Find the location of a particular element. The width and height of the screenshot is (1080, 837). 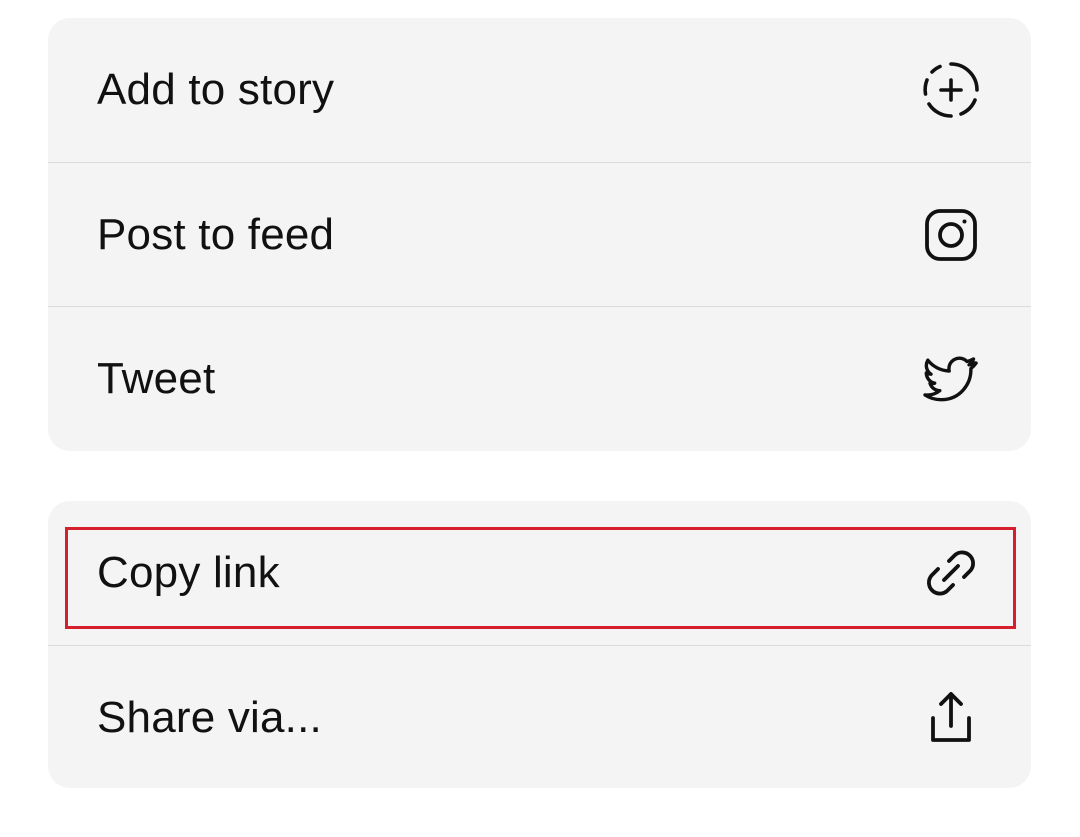

instagram-icon is located at coordinates (951, 235).